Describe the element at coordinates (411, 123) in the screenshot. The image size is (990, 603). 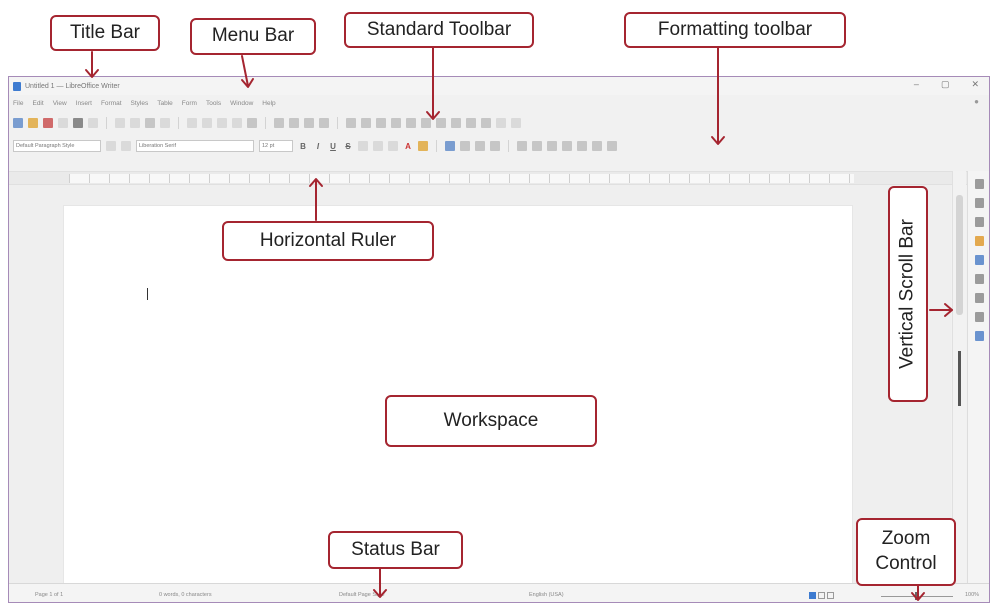
I see `insert-footnote-icon` at that location.